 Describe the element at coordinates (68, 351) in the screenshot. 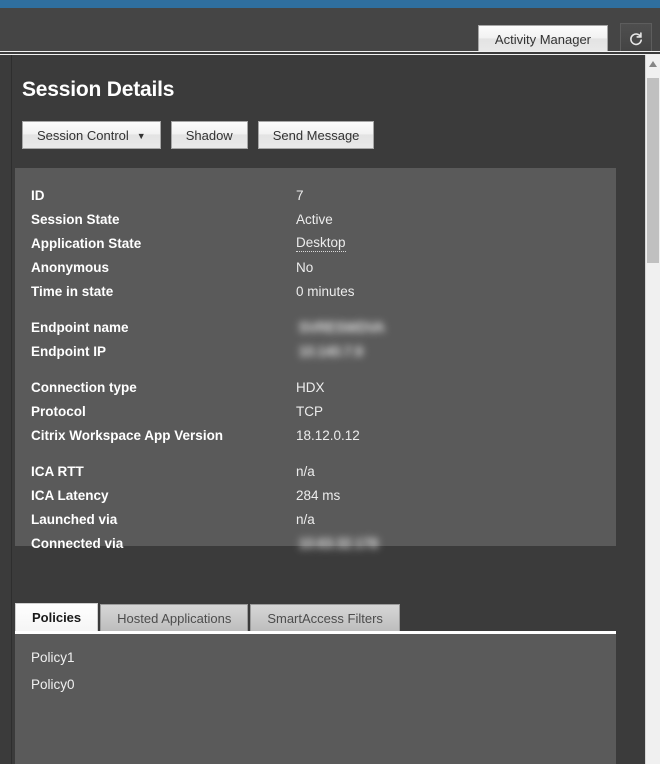

I see `detail-label: Endpoint IP` at that location.